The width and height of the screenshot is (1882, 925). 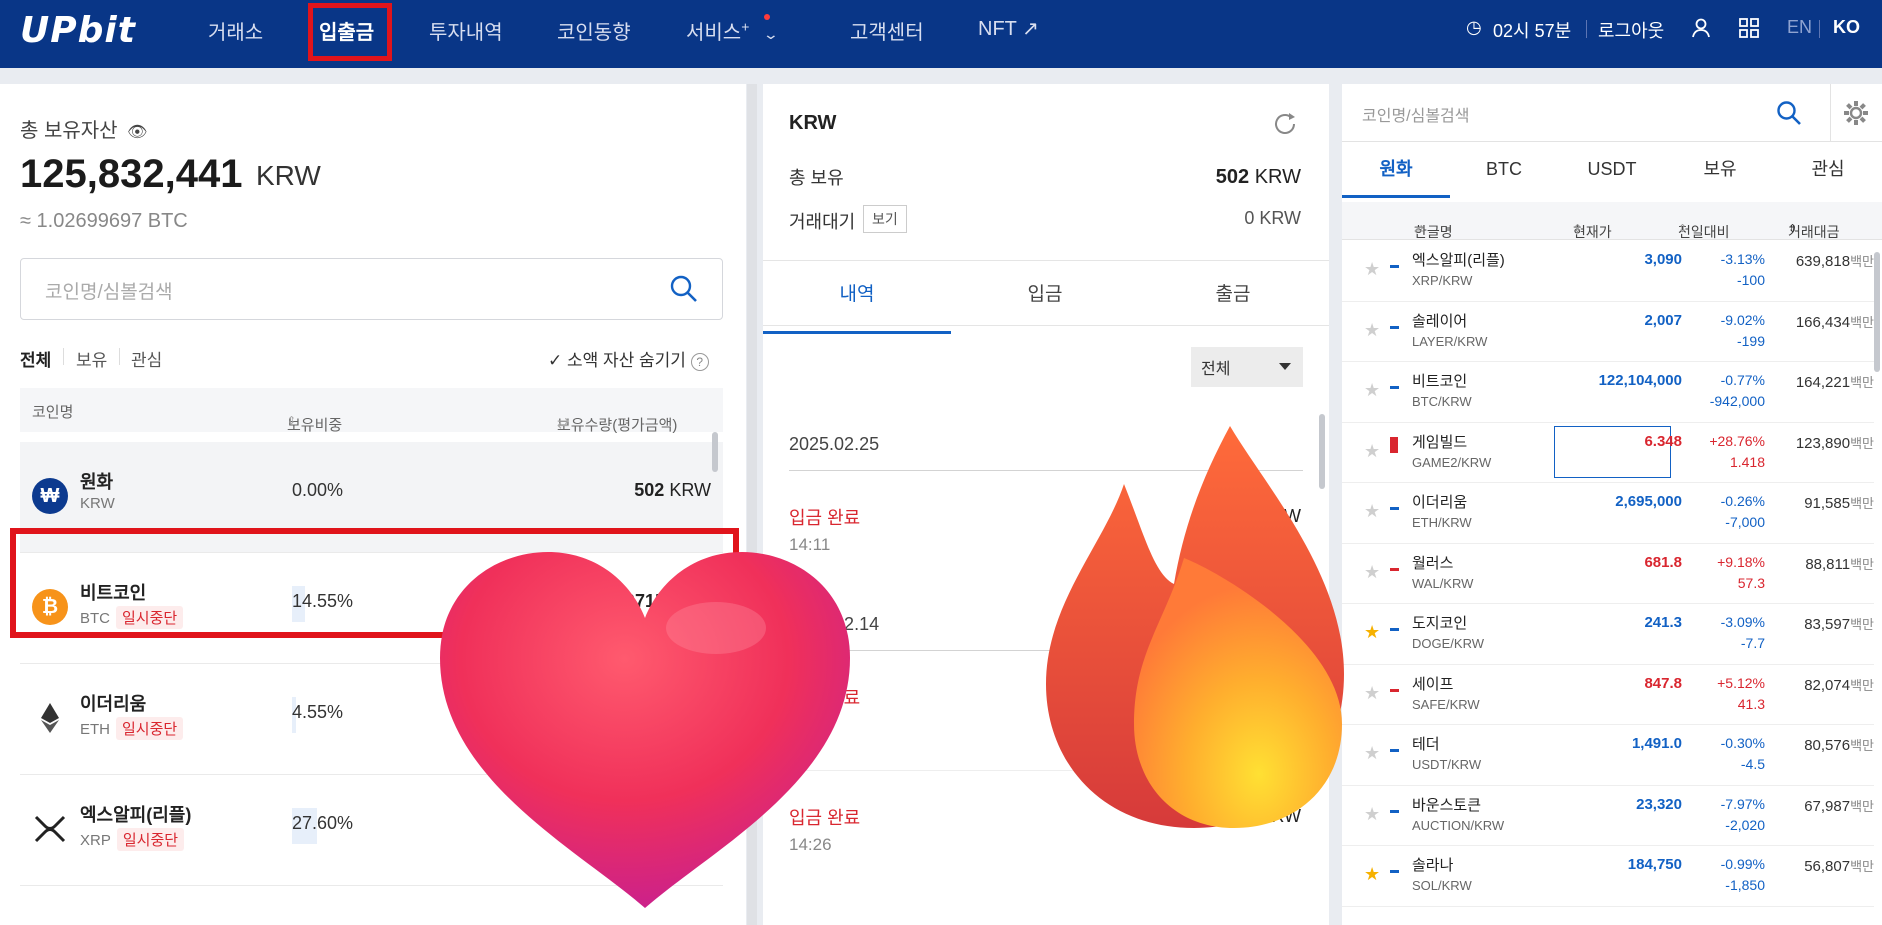 What do you see at coordinates (1701, 31) in the screenshot?
I see `user-icon` at bounding box center [1701, 31].